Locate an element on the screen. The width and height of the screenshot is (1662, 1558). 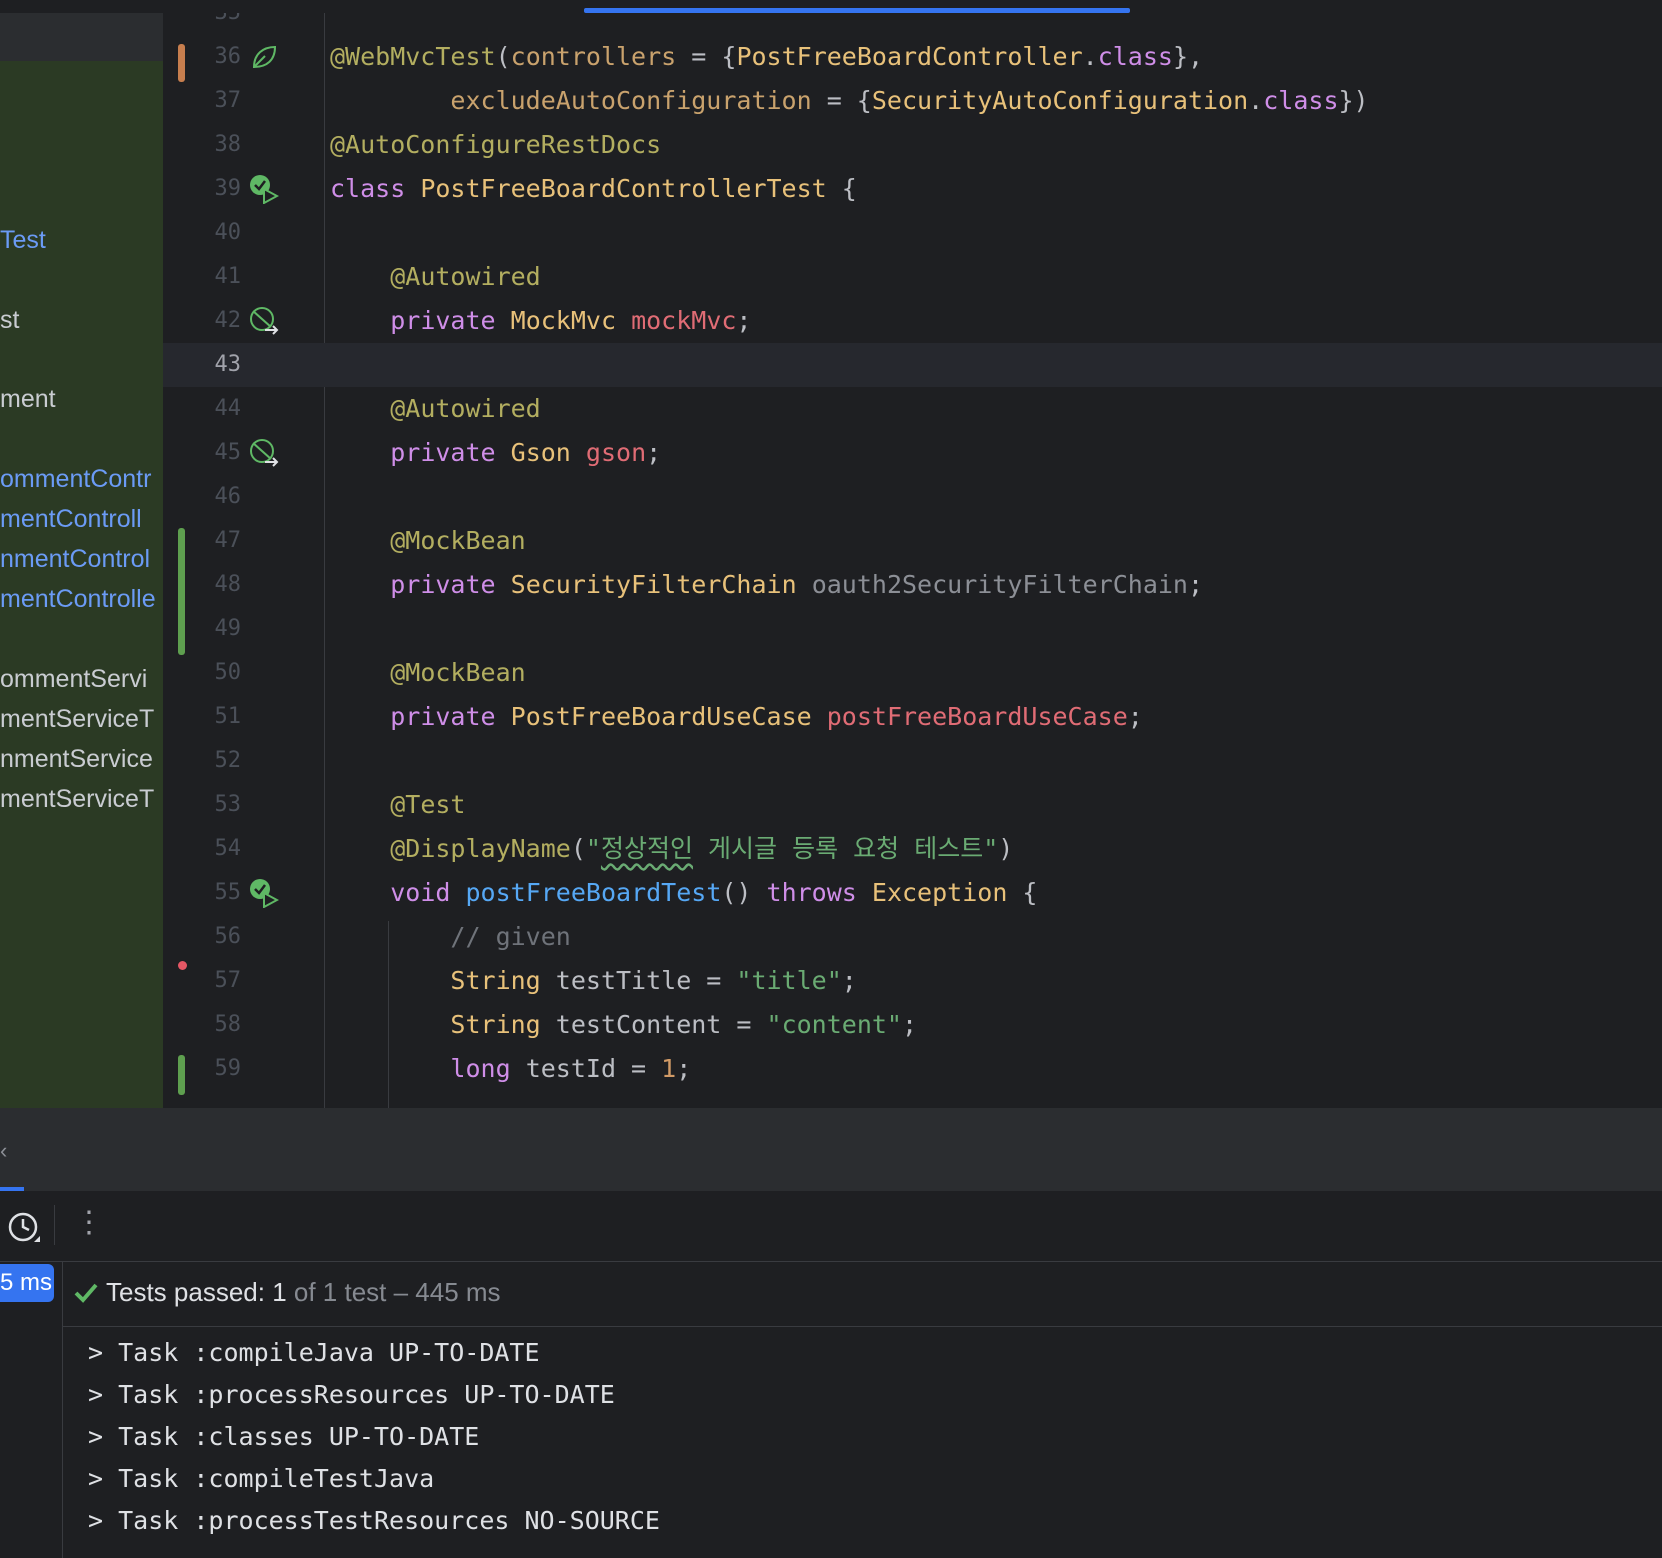
check-icon is located at coordinates (86, 1293).